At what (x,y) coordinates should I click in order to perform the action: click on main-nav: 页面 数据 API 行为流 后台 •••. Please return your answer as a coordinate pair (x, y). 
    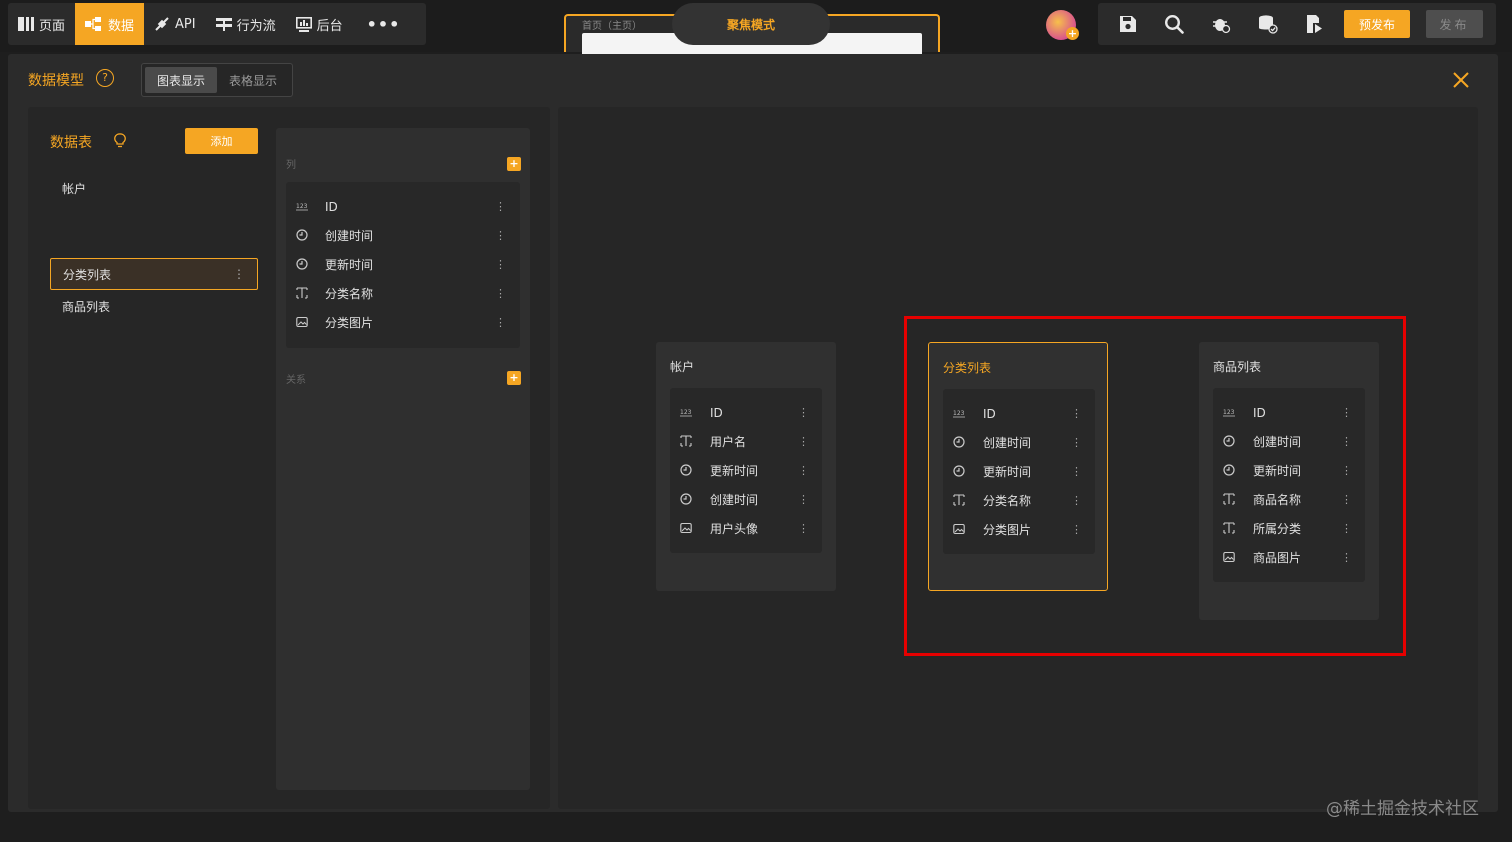
    Looking at the image, I should click on (217, 24).